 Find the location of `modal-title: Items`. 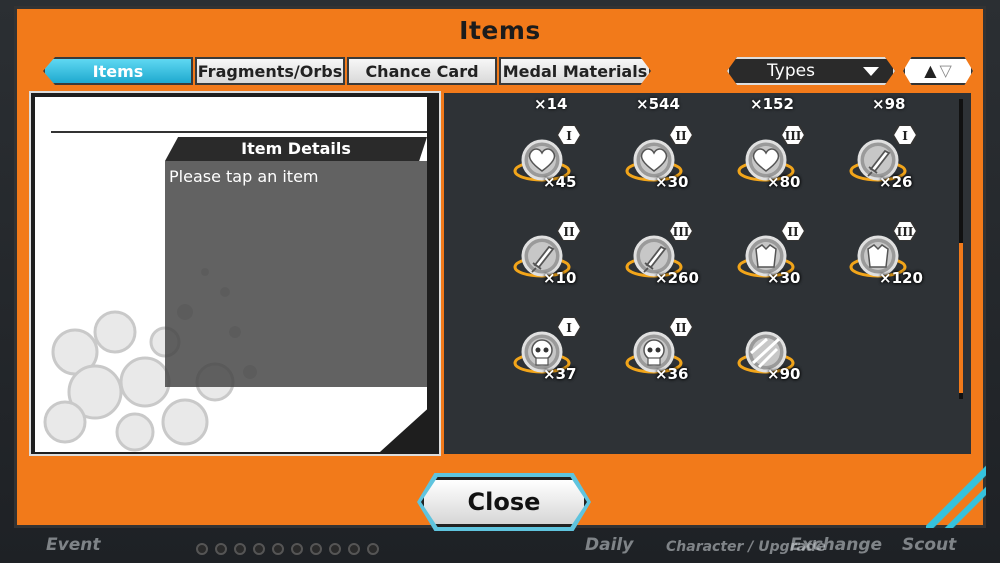

modal-title: Items is located at coordinates (500, 30).